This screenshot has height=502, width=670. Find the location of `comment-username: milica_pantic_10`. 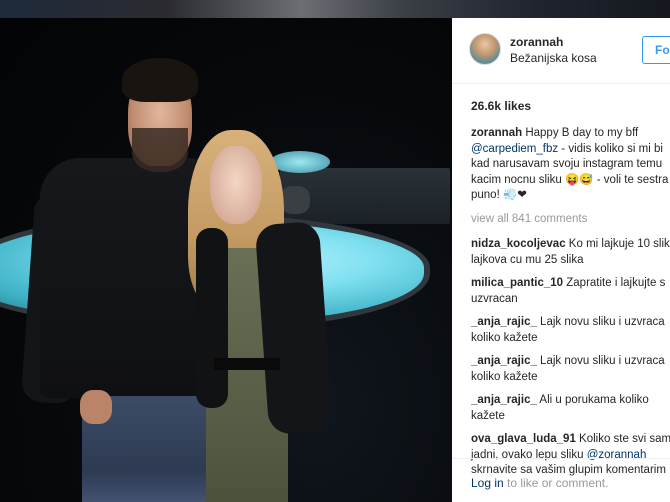

comment-username: milica_pantic_10 is located at coordinates (517, 283).